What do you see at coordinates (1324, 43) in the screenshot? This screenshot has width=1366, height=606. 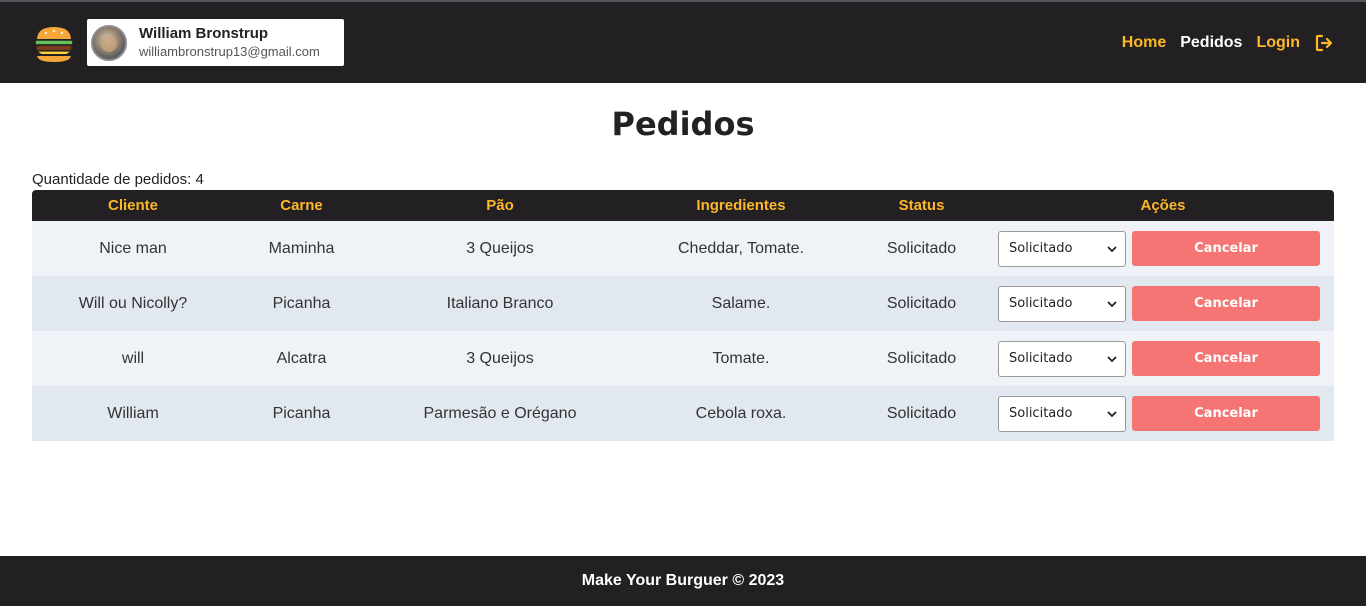 I see `logout-icon` at bounding box center [1324, 43].